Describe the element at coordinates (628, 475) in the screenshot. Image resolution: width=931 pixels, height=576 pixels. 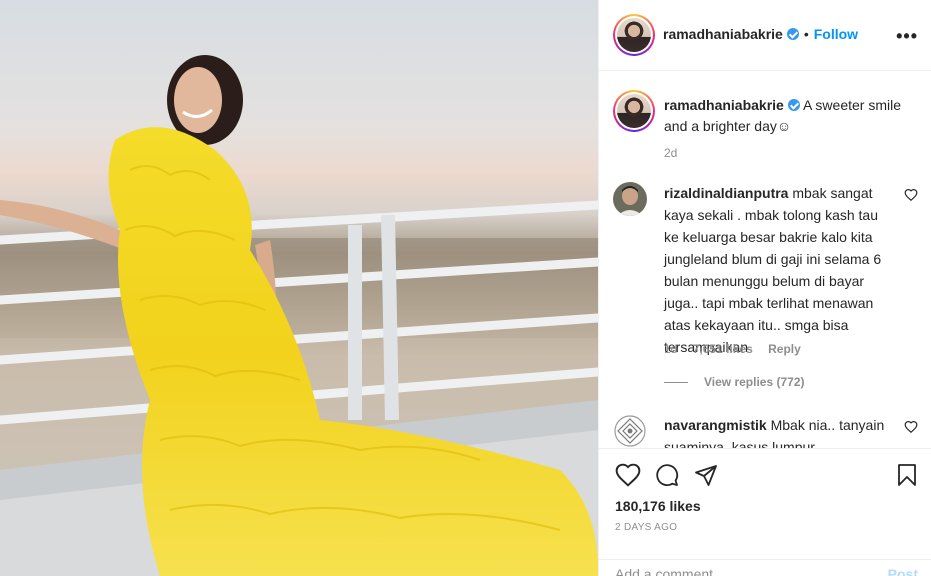
I see `like-heart-icon` at that location.